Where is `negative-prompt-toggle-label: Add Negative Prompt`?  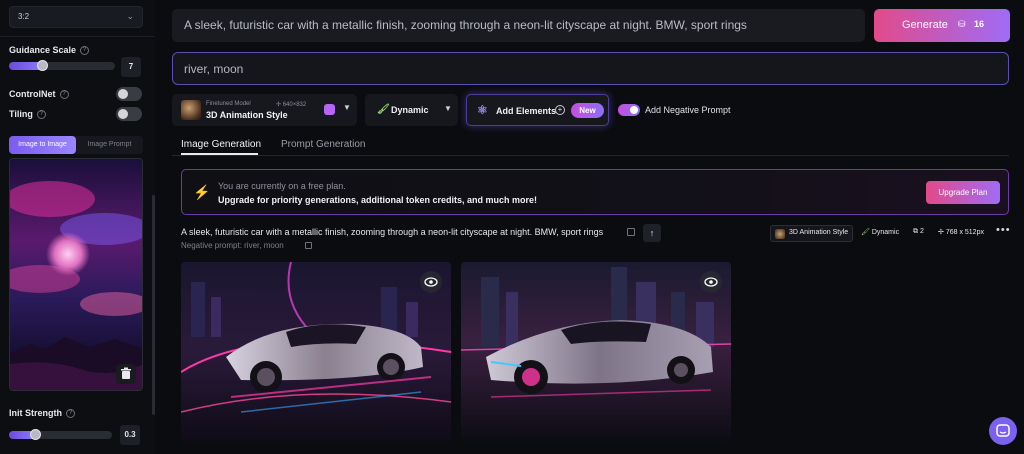
negative-prompt-toggle-label: Add Negative Prompt is located at coordinates (688, 110).